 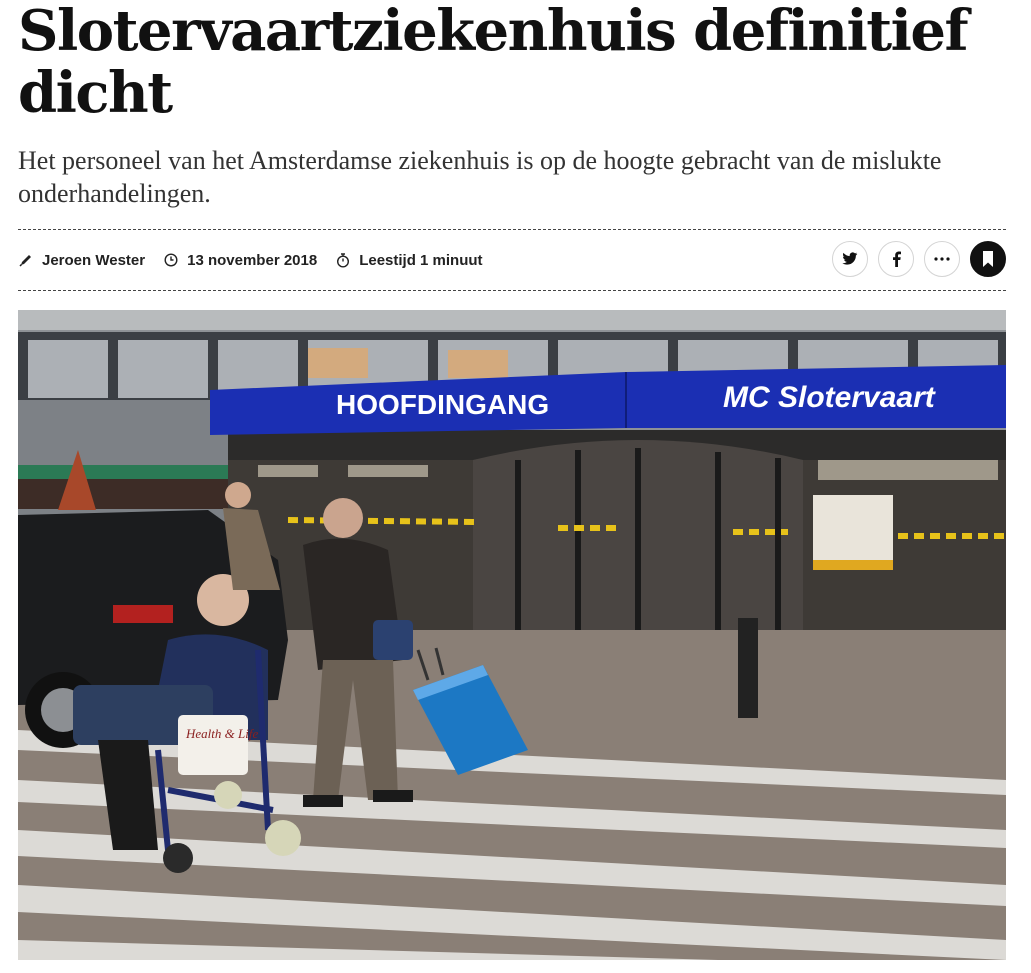 I want to click on twitter-share-button, so click(x=850, y=259).